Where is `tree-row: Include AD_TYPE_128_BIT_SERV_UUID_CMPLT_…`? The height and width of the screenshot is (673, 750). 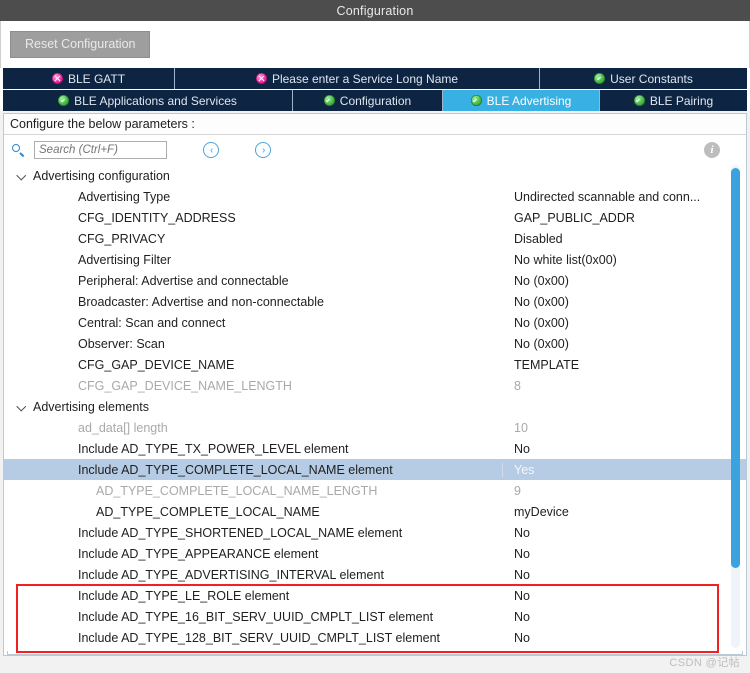 tree-row: Include AD_TYPE_128_BIT_SERV_UUID_CMPLT_… is located at coordinates (375, 637).